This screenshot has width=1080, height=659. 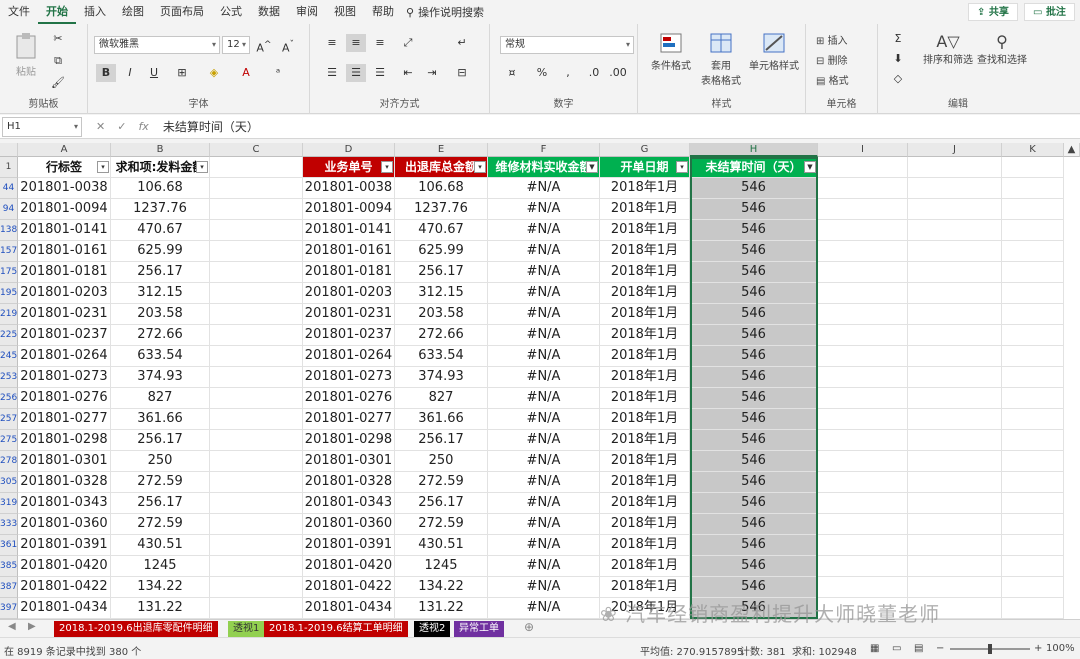 I want to click on cell-e: 203.58, so click(x=441, y=314).